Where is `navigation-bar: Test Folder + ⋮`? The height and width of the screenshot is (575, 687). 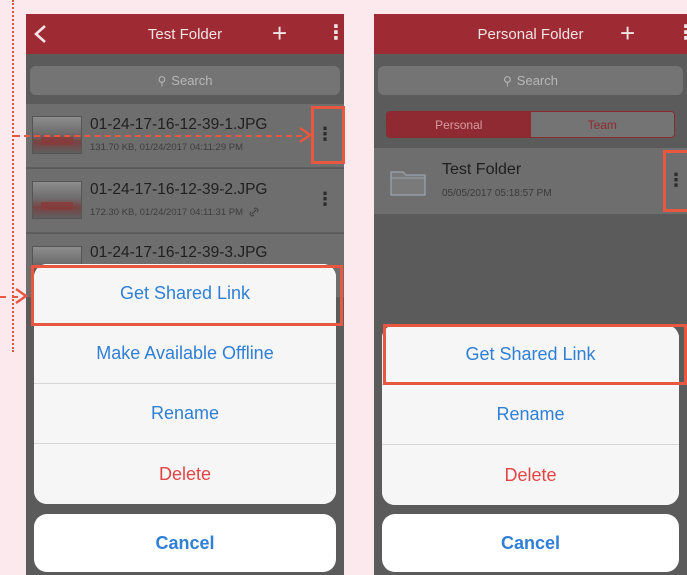
navigation-bar: Test Folder + ⋮ is located at coordinates (185, 34).